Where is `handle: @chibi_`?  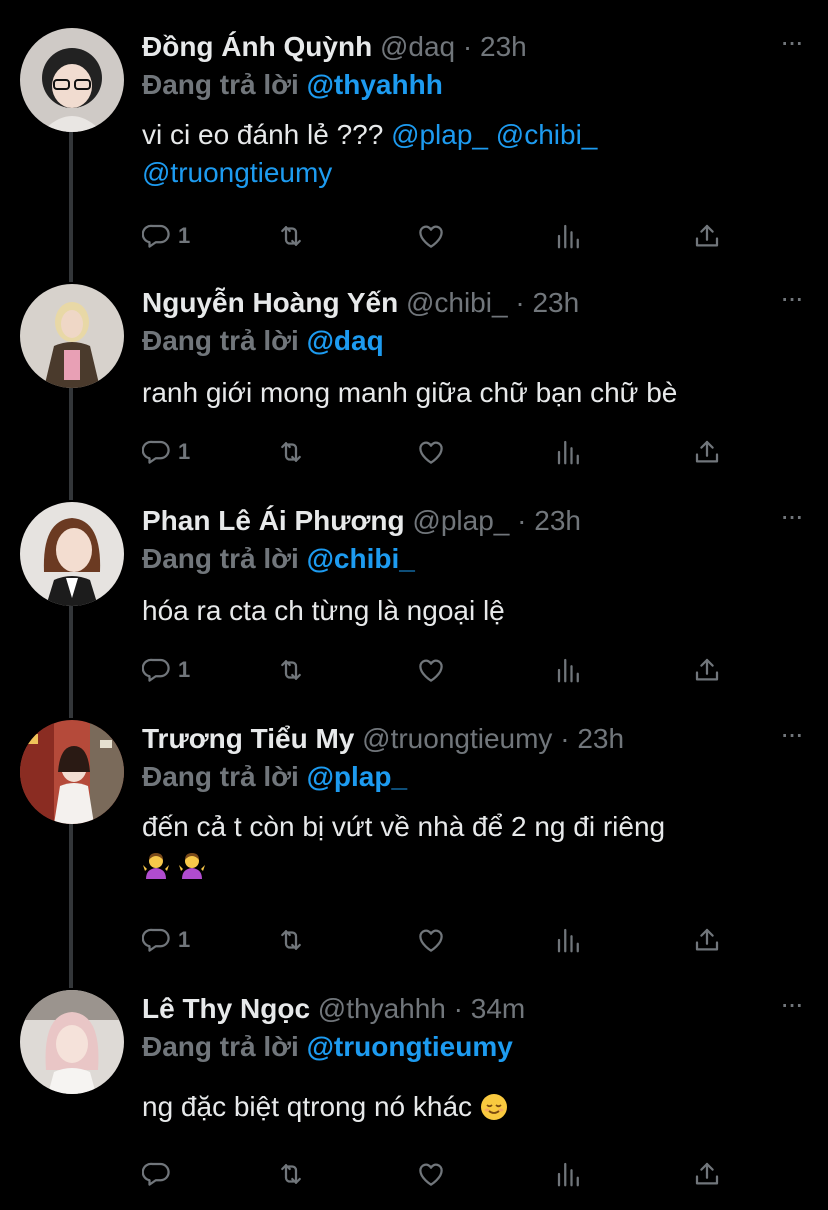
handle: @chibi_ is located at coordinates (457, 302).